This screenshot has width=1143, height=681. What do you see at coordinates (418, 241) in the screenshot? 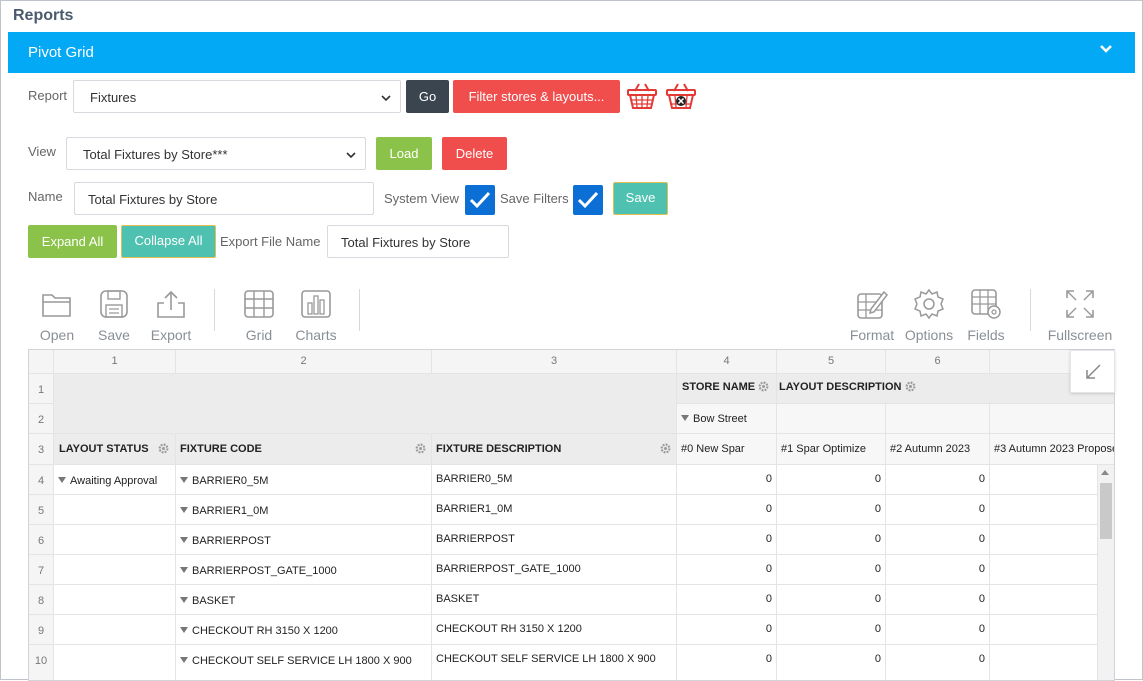
I see `export-file-name-input: Total Fixtures by Store` at bounding box center [418, 241].